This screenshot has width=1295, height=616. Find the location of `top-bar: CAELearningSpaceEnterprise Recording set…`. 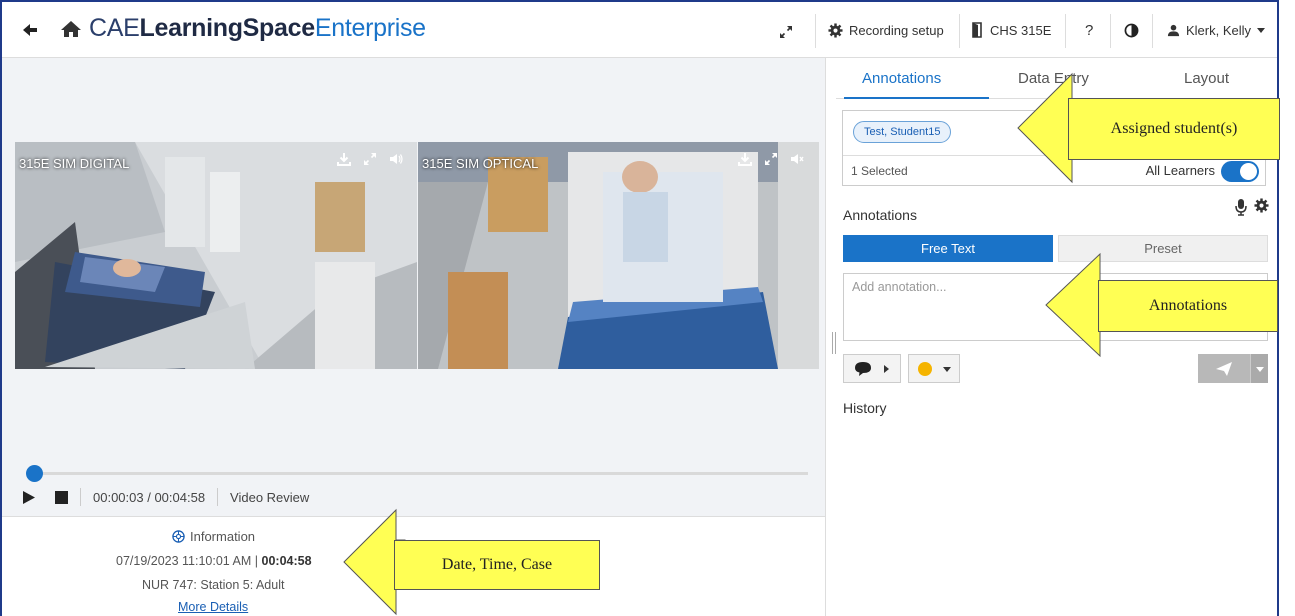

top-bar: CAELearningSpaceEnterprise Recording set… is located at coordinates (639, 30).